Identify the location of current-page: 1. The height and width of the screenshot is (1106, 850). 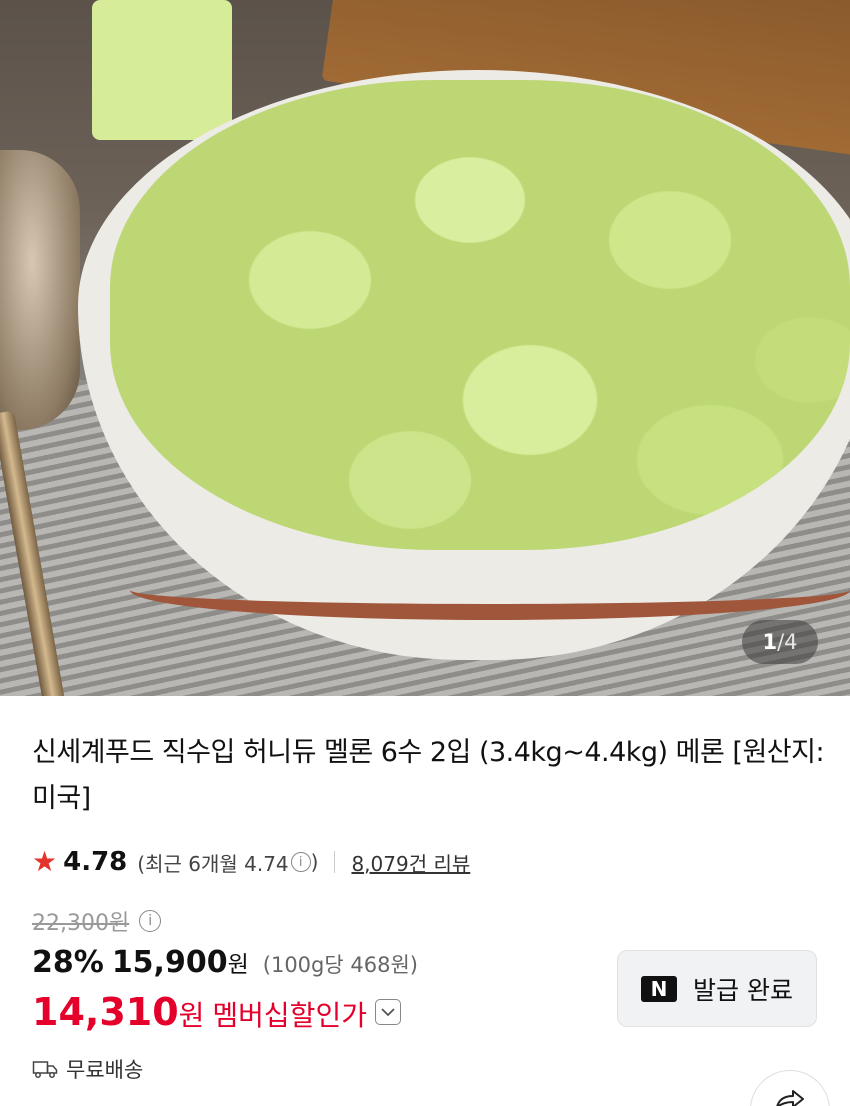
(770, 642).